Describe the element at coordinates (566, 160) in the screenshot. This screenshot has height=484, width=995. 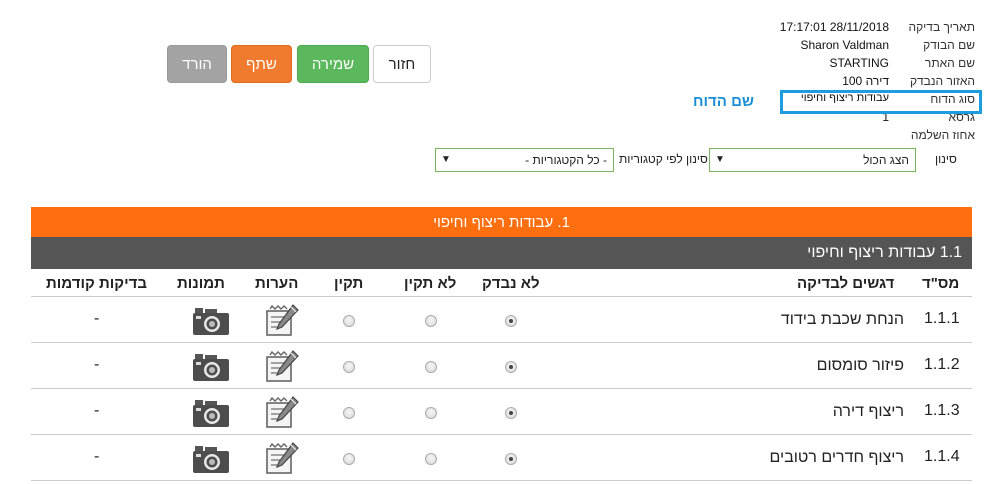
I see `category-filter-value: - כל הקטגוריות -` at that location.